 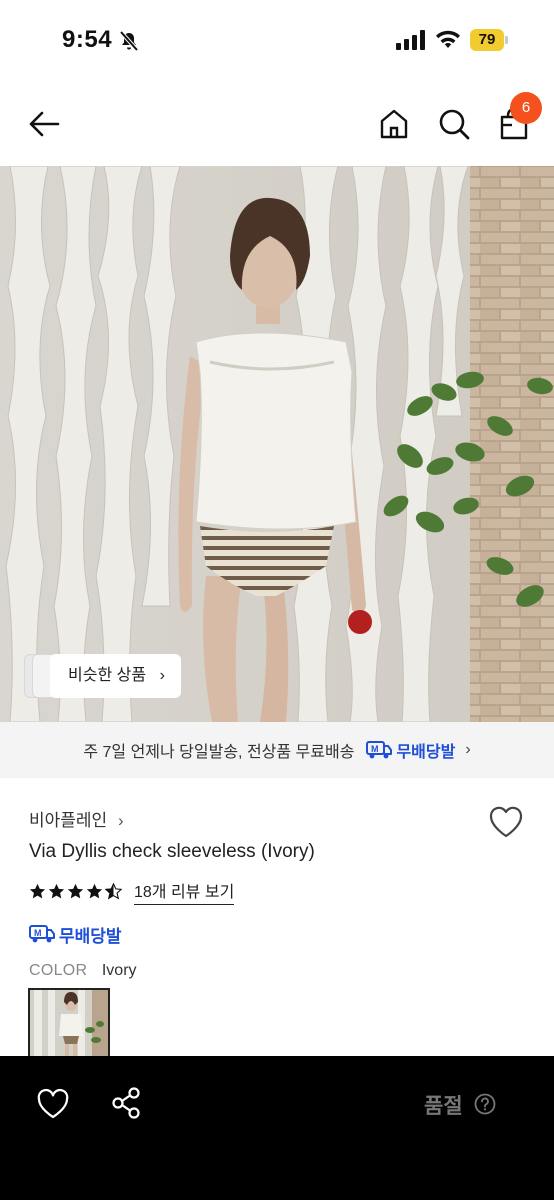 I want to click on thumbnail-photo, so click(x=69, y=1024).